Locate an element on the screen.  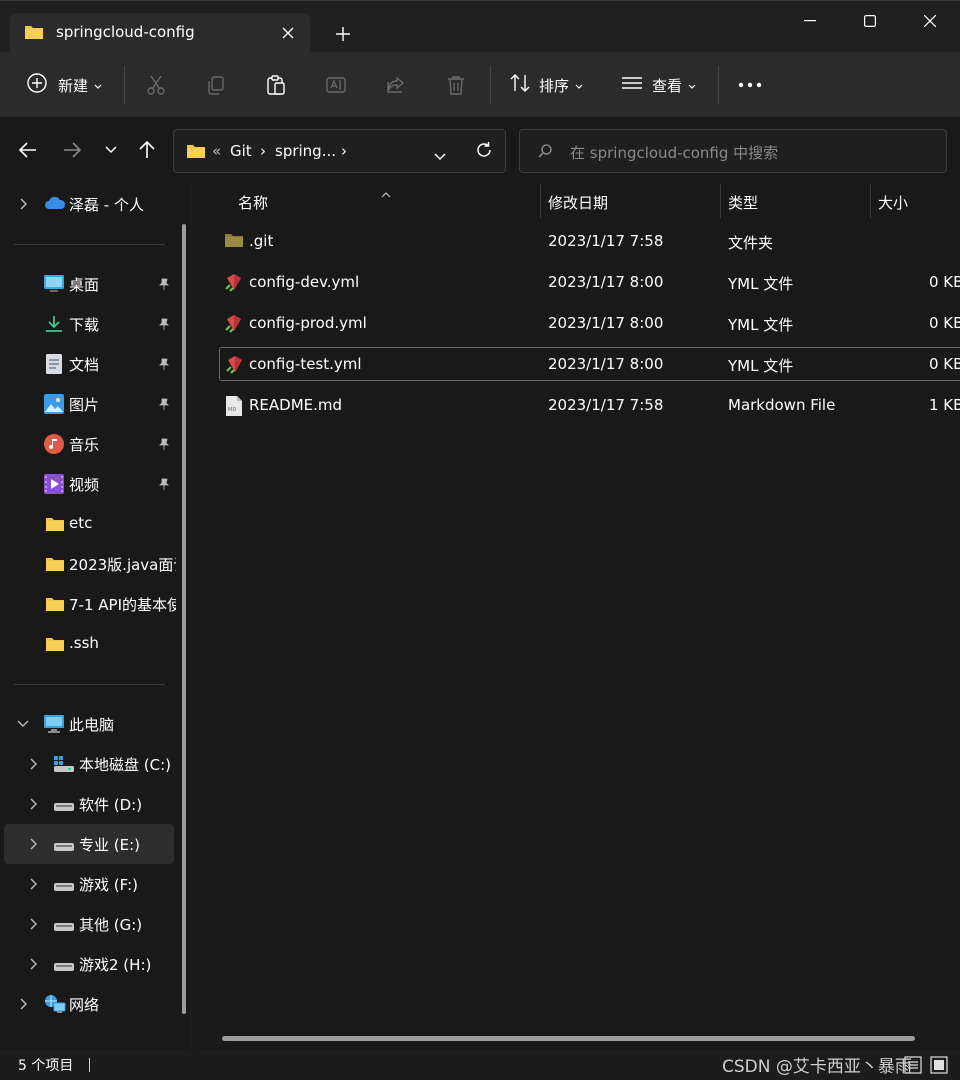
sidebar-label: 此电脑 is located at coordinates (92, 725).